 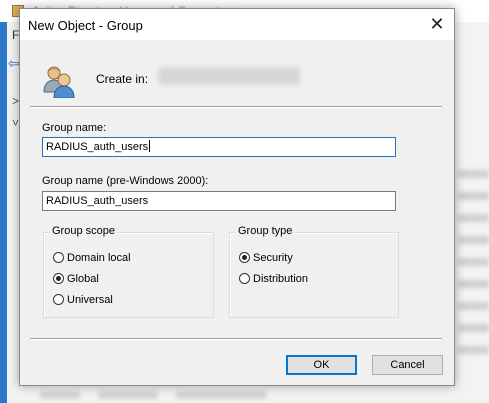 I want to click on type-distribution-option: Distribution, so click(x=273, y=279).